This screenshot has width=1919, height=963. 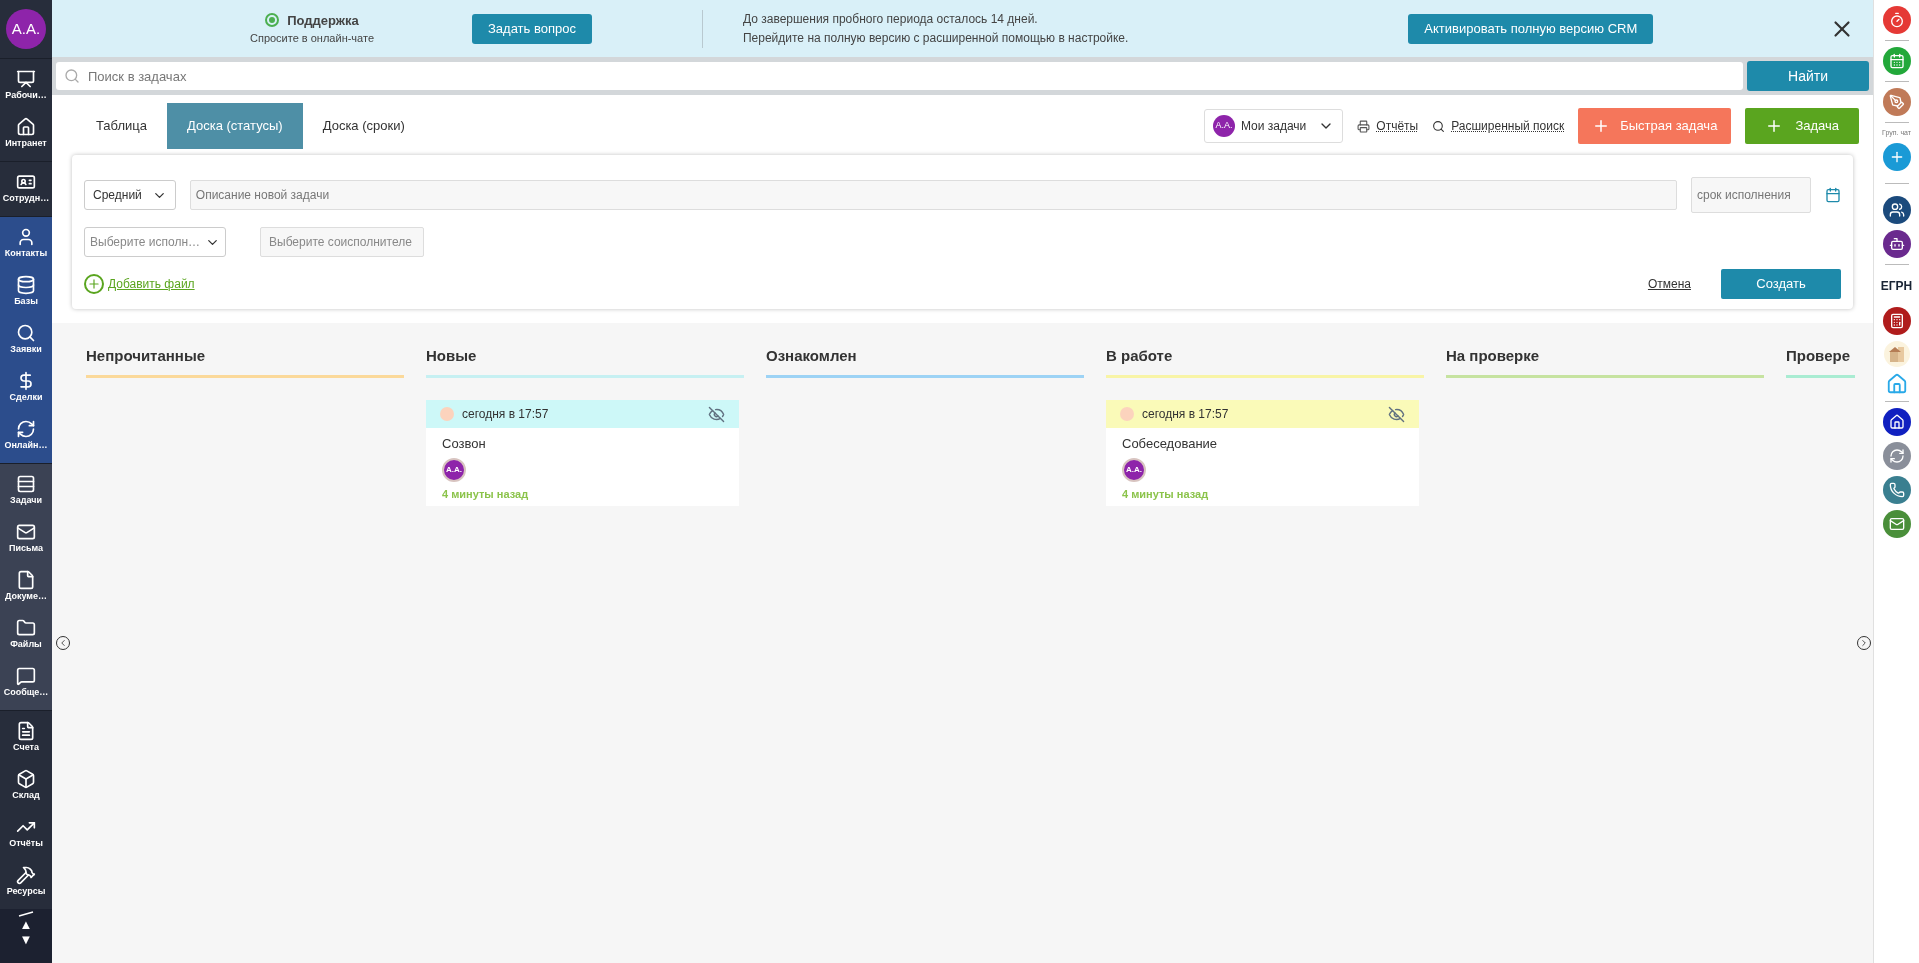 What do you see at coordinates (451, 355) in the screenshot?
I see `column-title: Новые` at bounding box center [451, 355].